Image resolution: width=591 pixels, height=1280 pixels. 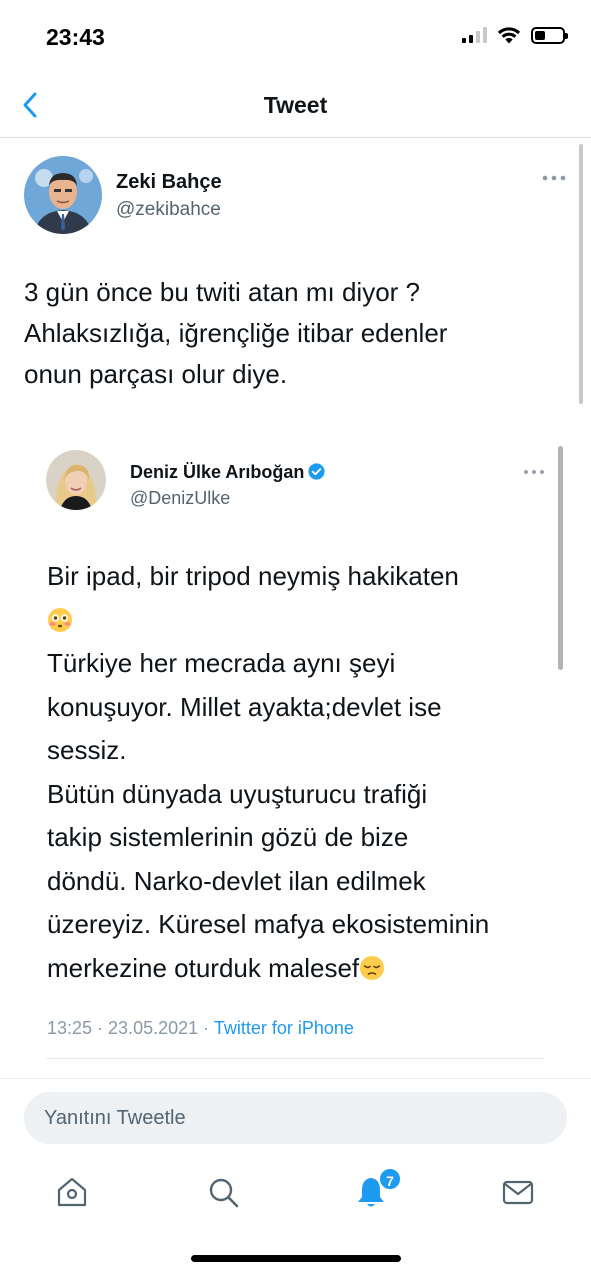 I want to click on status-icons, so click(x=515, y=35).